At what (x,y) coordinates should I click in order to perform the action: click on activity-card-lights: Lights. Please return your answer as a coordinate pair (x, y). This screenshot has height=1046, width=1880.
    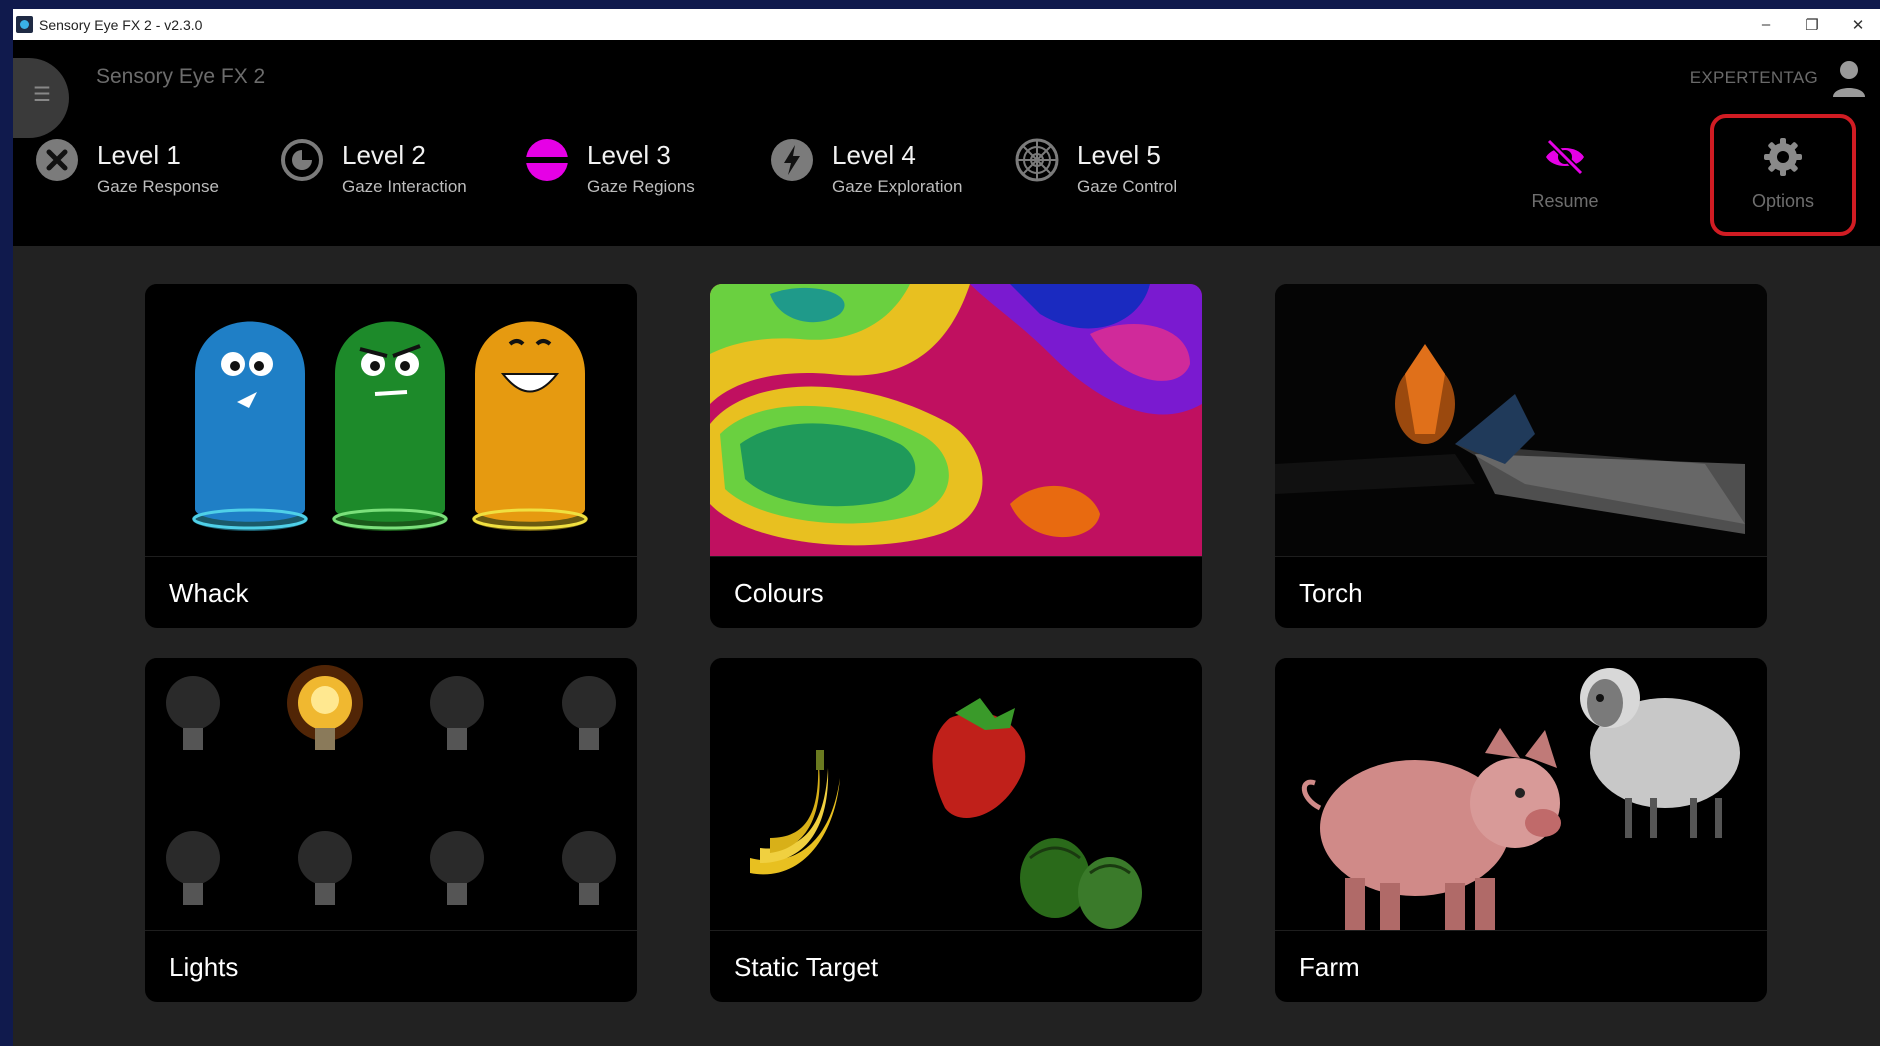
    Looking at the image, I should click on (391, 830).